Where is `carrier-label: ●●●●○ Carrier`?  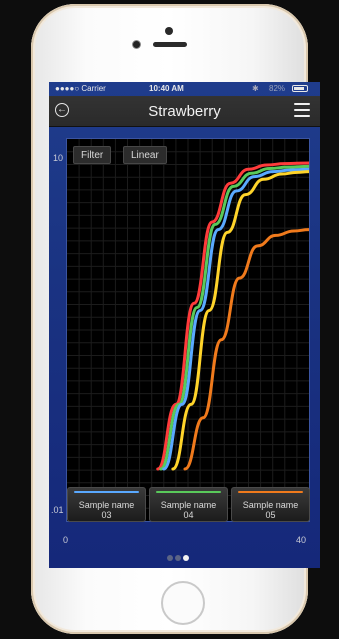 carrier-label: ●●●●○ Carrier is located at coordinates (80, 88).